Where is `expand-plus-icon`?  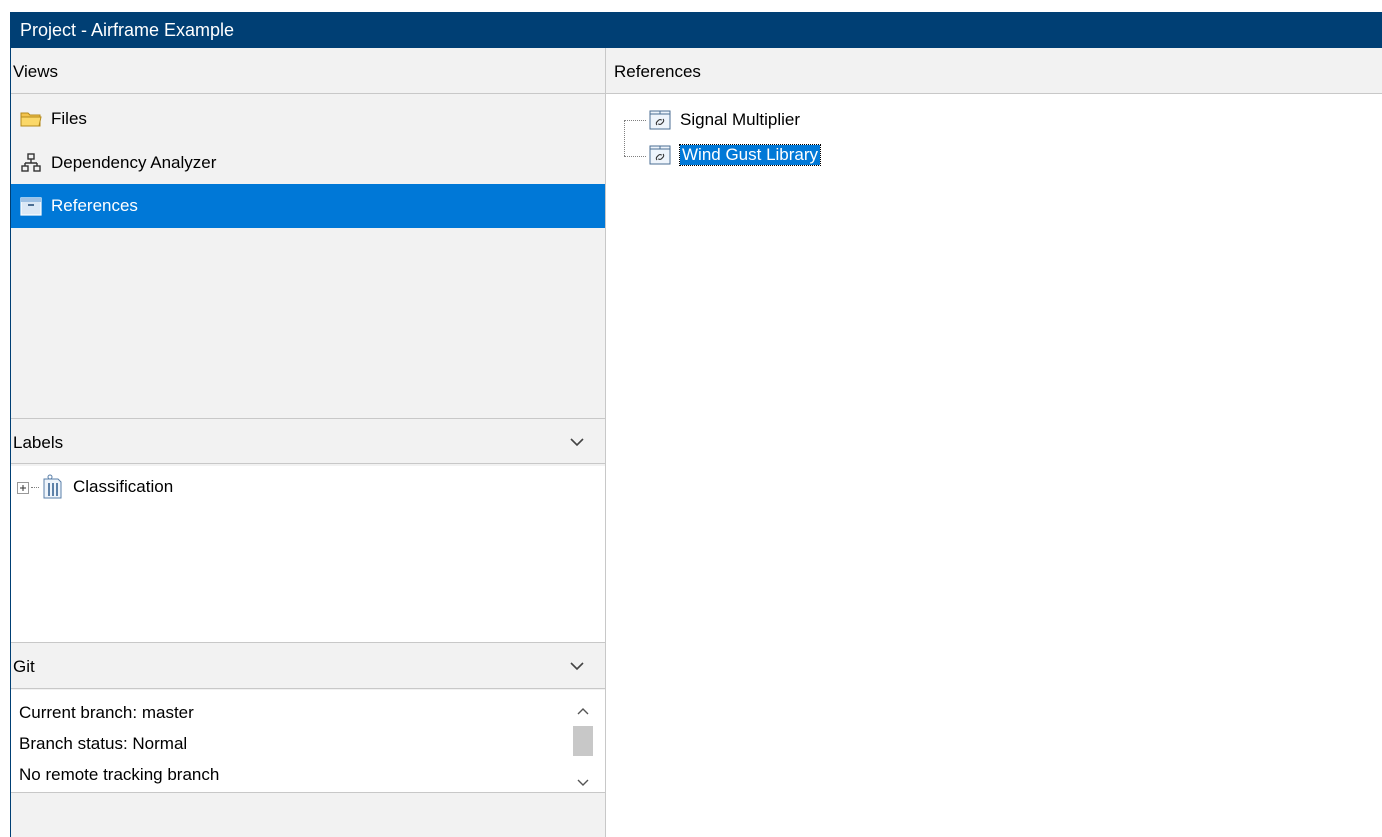
expand-plus-icon is located at coordinates (24, 487).